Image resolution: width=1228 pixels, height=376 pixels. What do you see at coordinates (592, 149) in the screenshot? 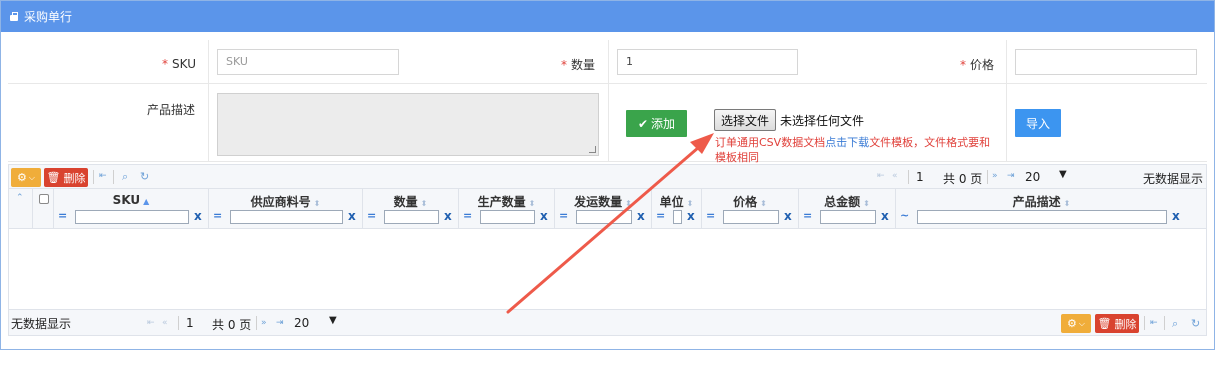
I see `resize-handle-icon` at bounding box center [592, 149].